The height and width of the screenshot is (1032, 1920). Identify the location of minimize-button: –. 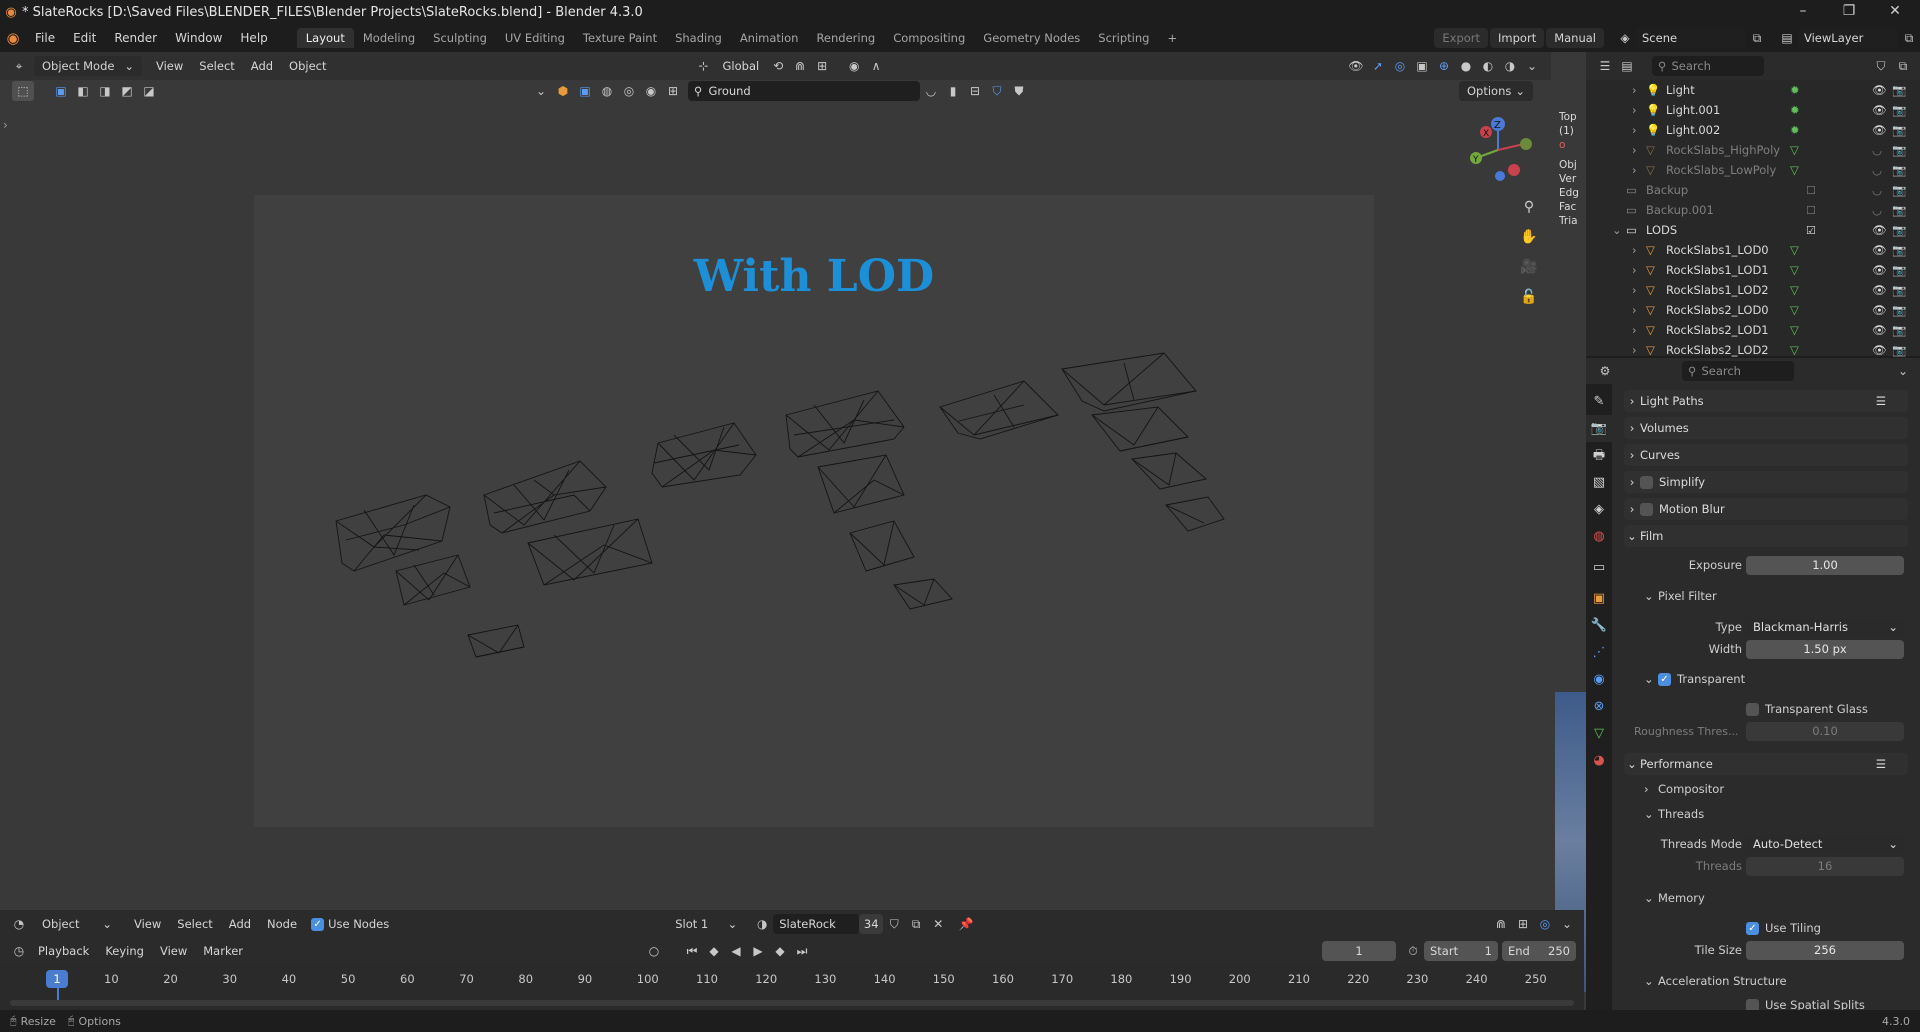
(1803, 12).